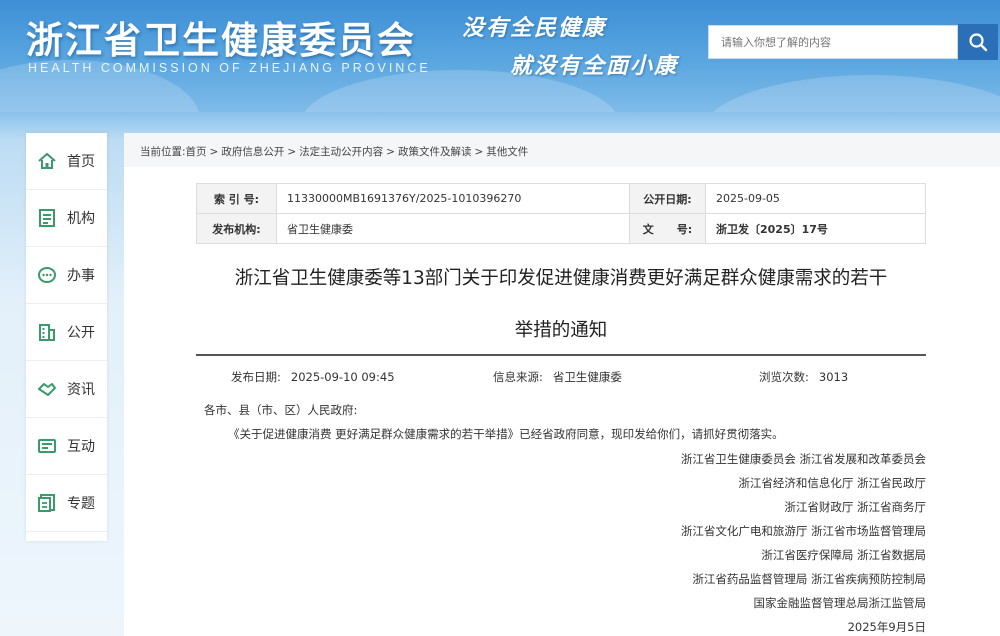 This screenshot has width=1000, height=636. Describe the element at coordinates (803, 459) in the screenshot. I see `signer-line: 浙江省卫生健康委员会 浙江省发展和改革委员会` at that location.